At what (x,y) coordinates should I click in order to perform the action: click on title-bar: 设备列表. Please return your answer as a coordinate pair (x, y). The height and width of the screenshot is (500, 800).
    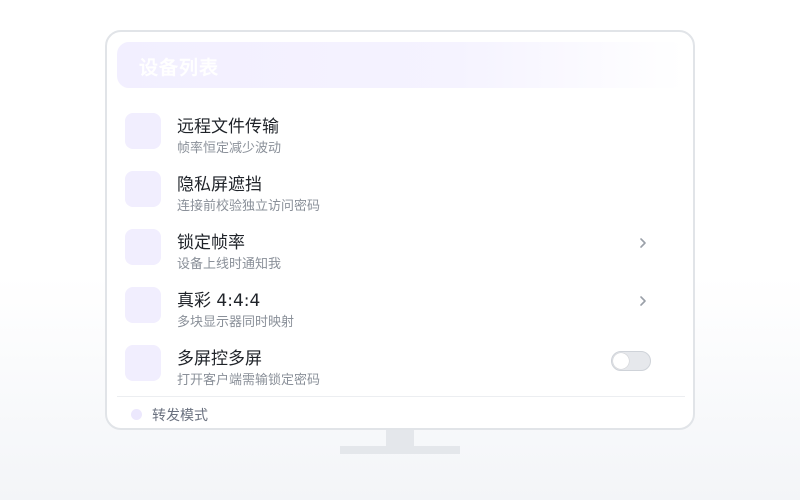
    Looking at the image, I should click on (401, 65).